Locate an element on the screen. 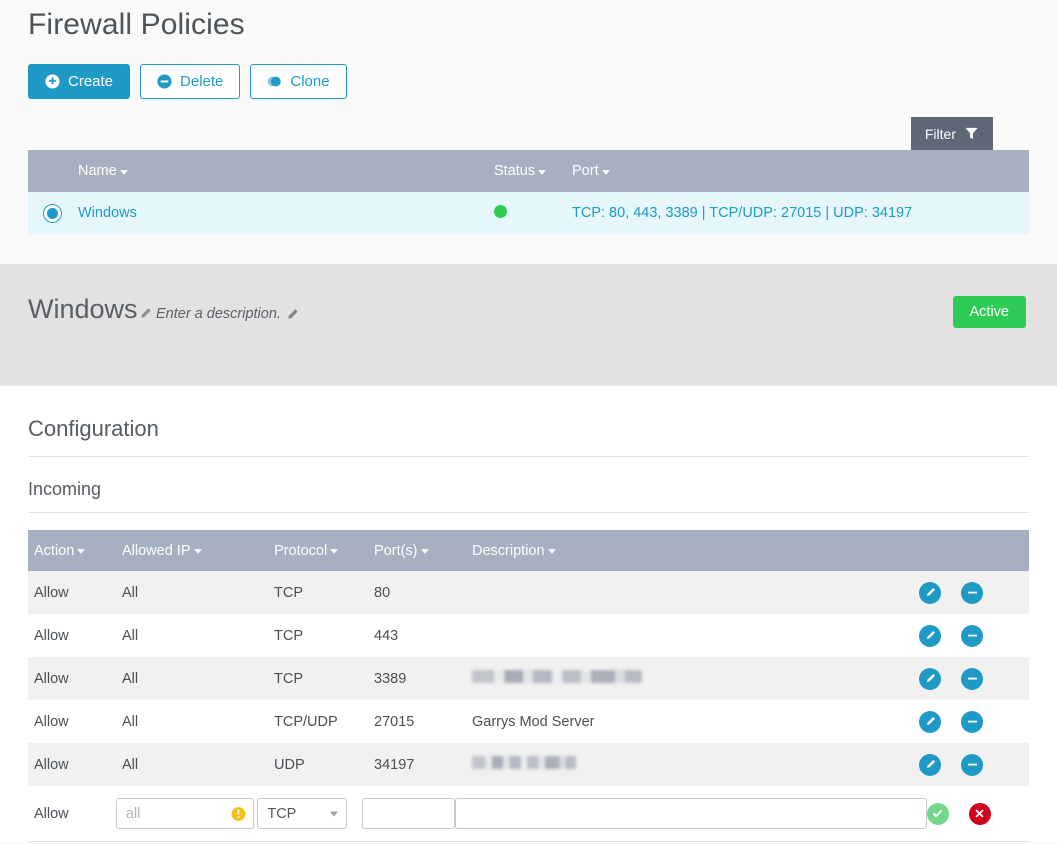 This screenshot has width=1057, height=844. rule-description-redacted is located at coordinates (695, 678).